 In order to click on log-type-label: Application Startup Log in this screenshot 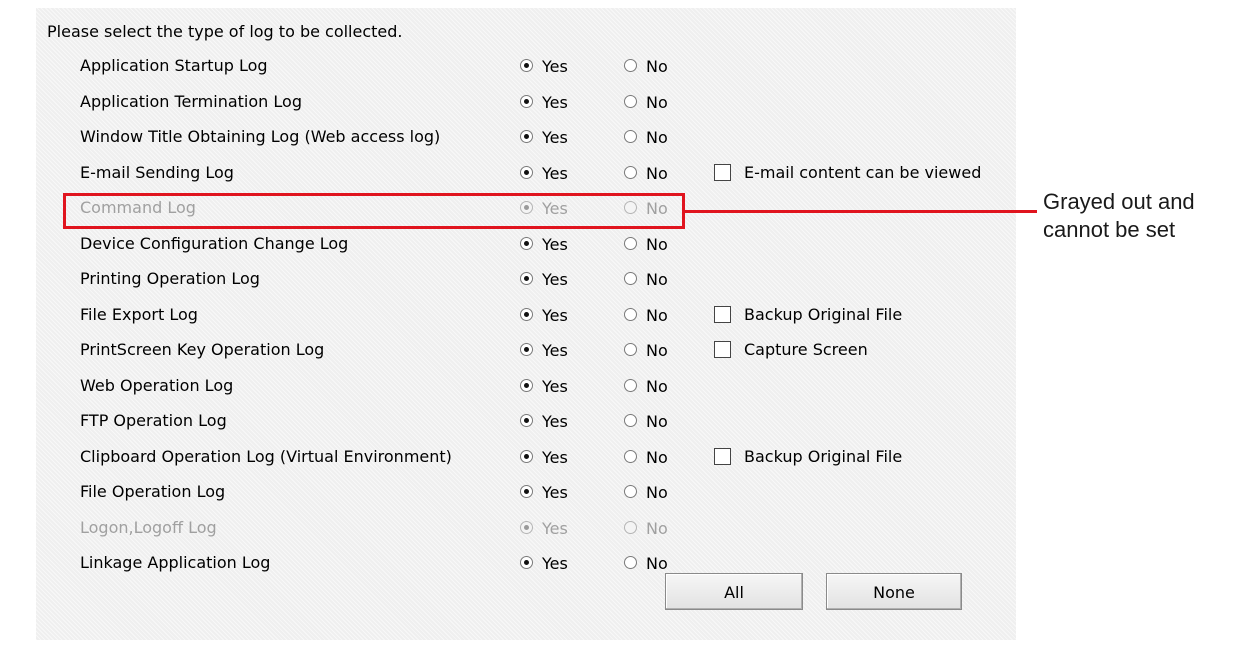, I will do `click(174, 65)`.